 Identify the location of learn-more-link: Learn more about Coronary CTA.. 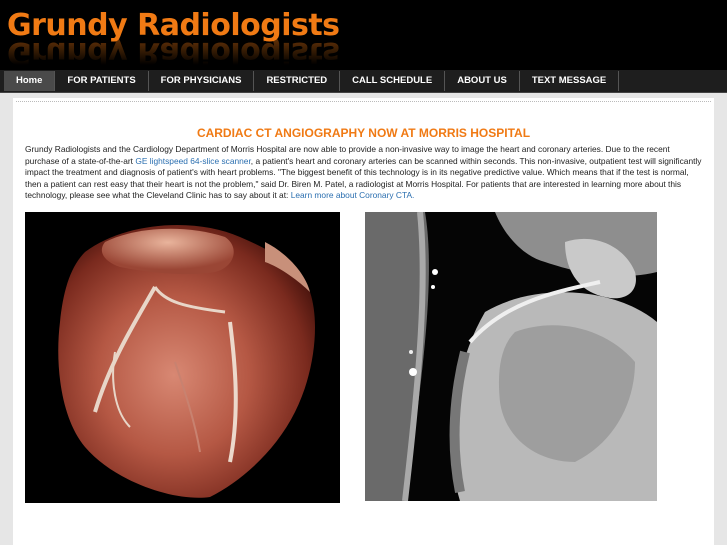
(353, 195).